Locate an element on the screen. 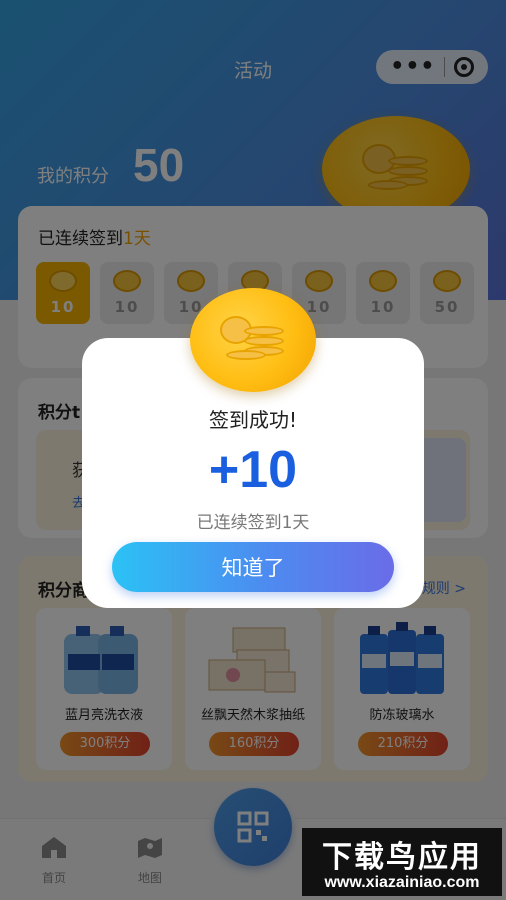 The width and height of the screenshot is (506, 900). modal-points-added: +10 is located at coordinates (253, 470).